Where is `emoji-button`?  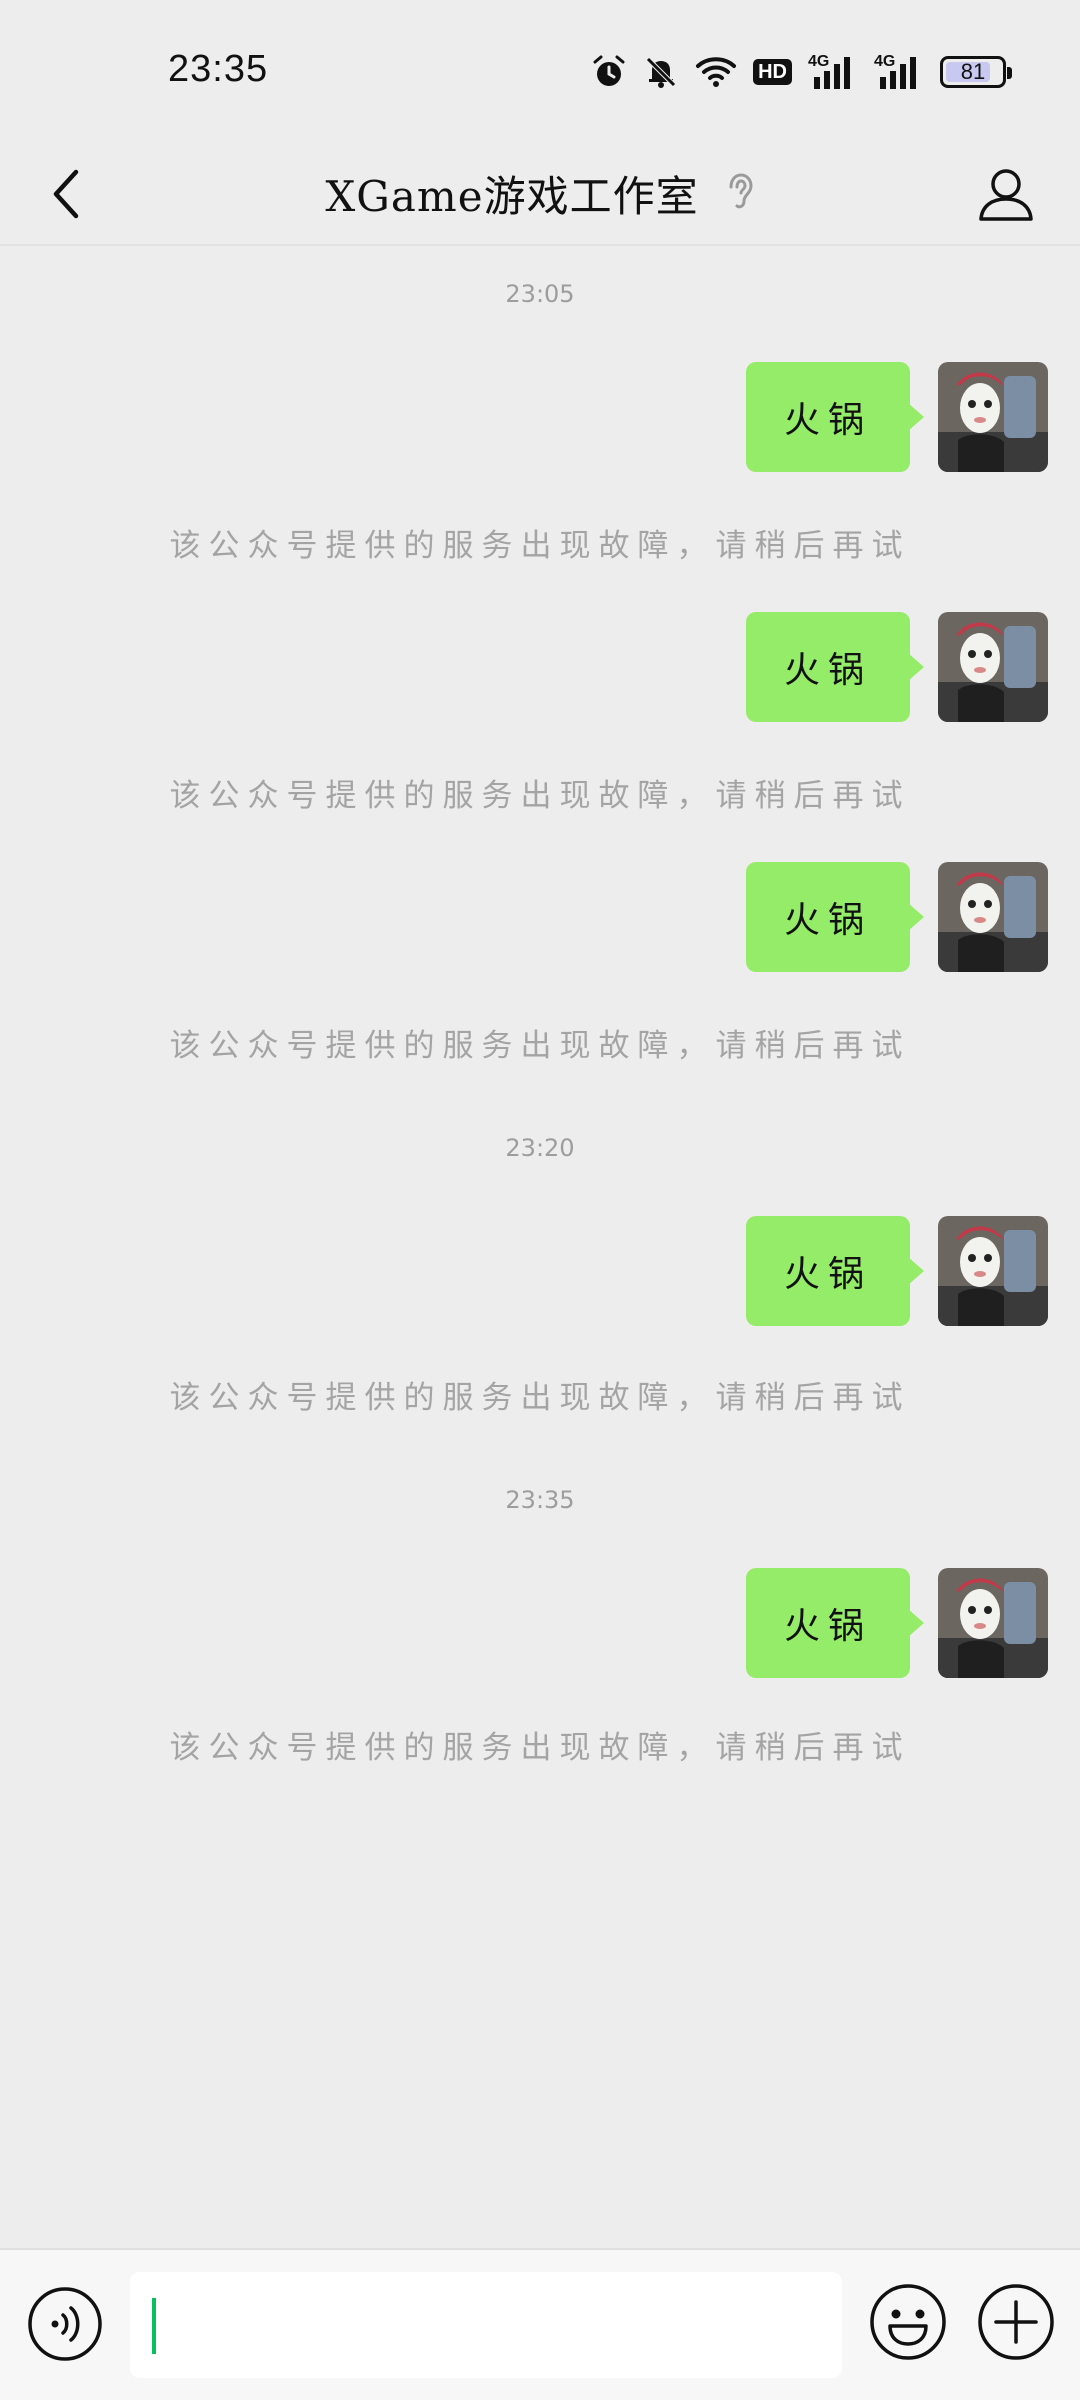 emoji-button is located at coordinates (908, 2322).